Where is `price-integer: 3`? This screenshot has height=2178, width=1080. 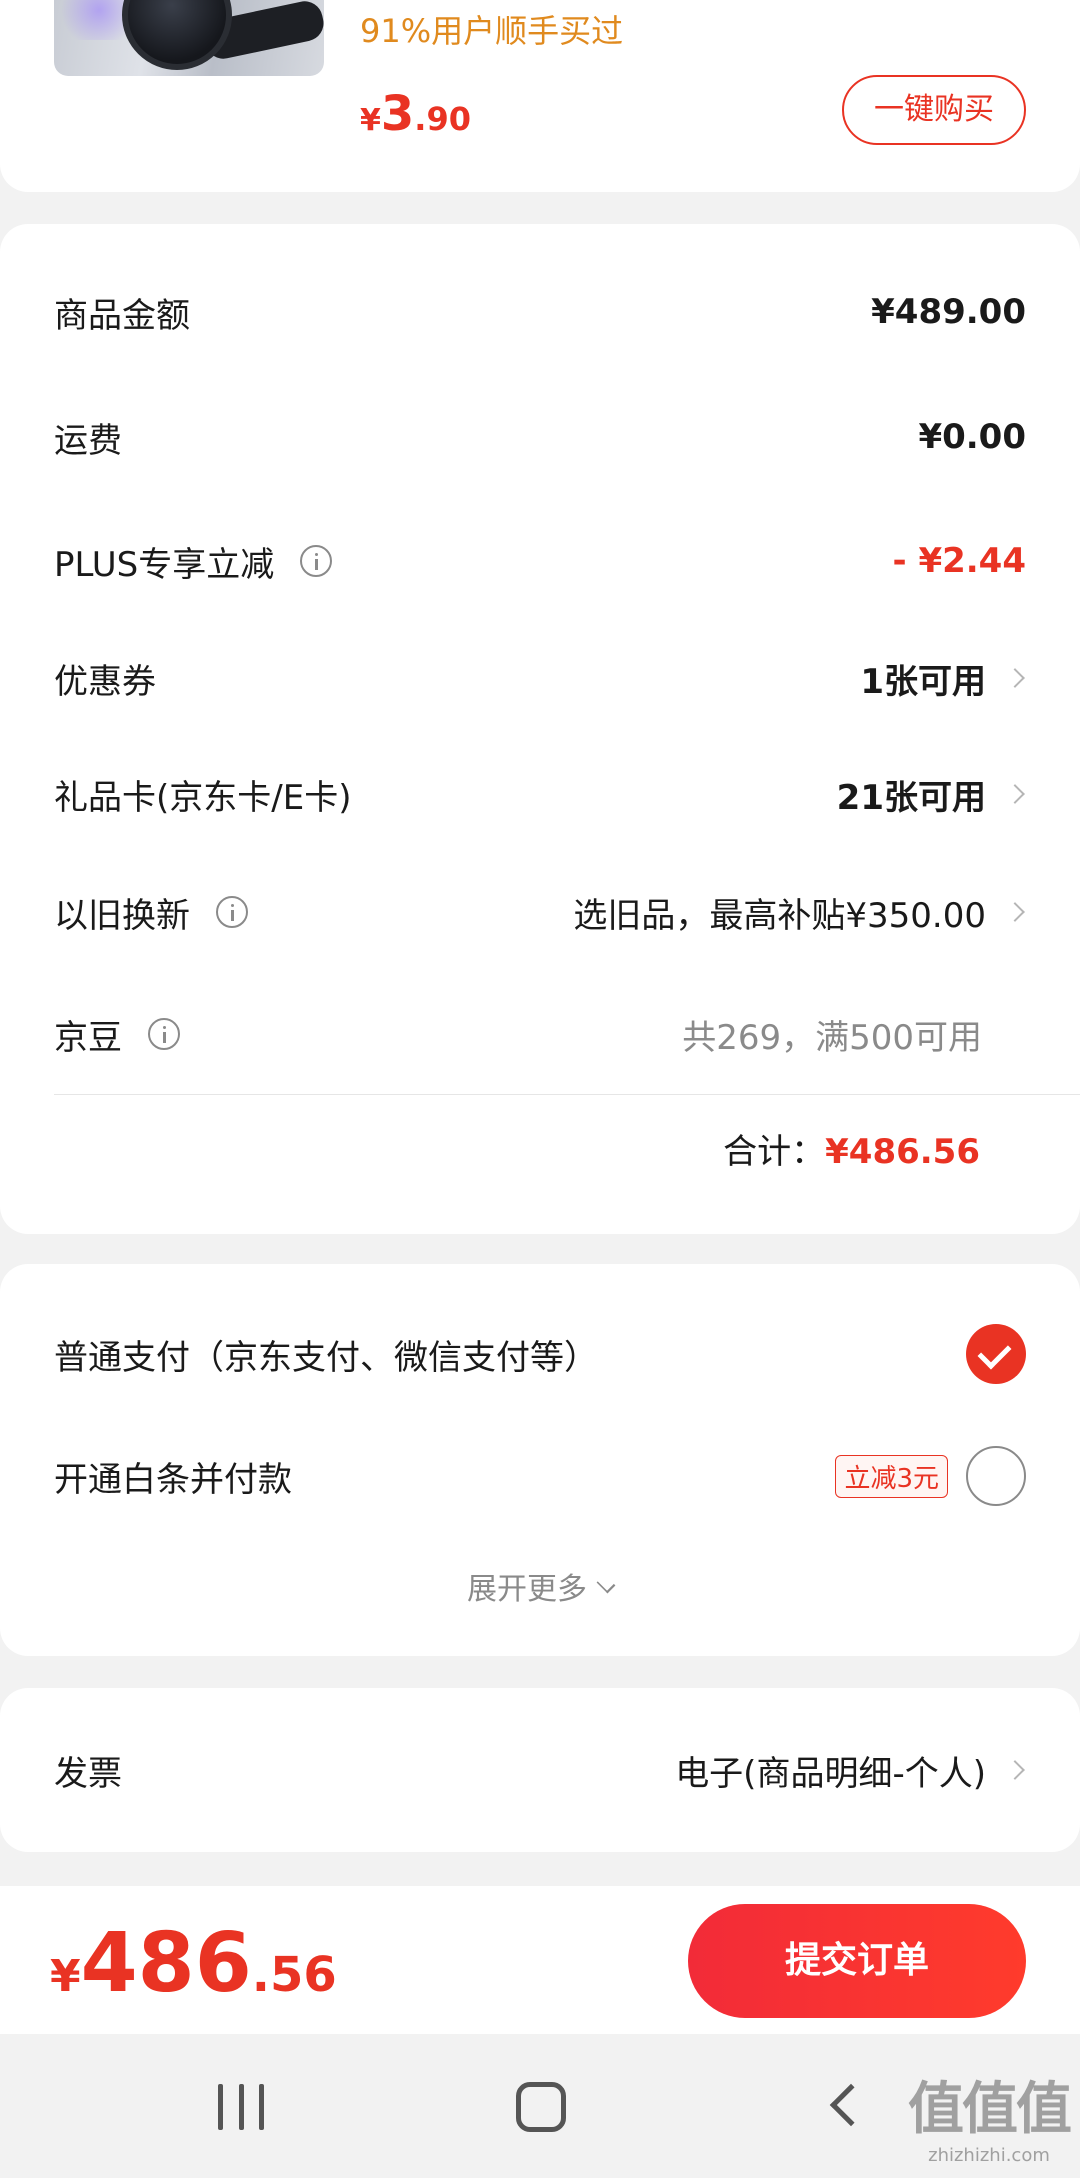
price-integer: 3 is located at coordinates (397, 114).